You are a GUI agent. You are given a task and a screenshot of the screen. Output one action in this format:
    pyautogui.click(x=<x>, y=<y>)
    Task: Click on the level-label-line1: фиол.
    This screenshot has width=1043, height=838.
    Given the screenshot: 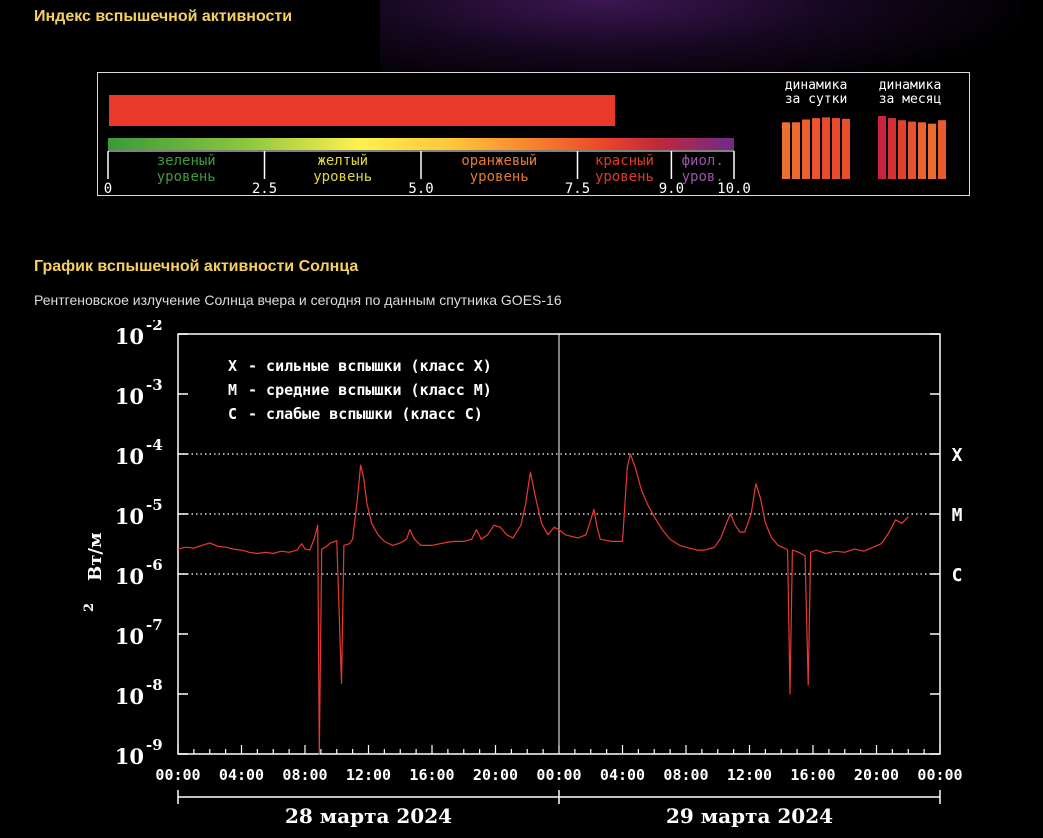 What is the action you would take?
    pyautogui.click(x=703, y=161)
    